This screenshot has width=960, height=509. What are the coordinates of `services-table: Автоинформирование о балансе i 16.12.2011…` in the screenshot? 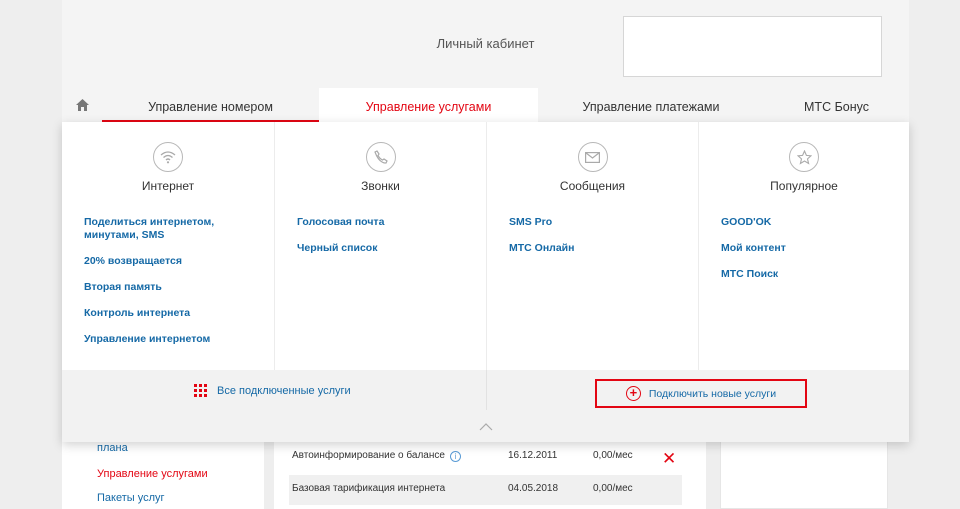 It's located at (490, 475).